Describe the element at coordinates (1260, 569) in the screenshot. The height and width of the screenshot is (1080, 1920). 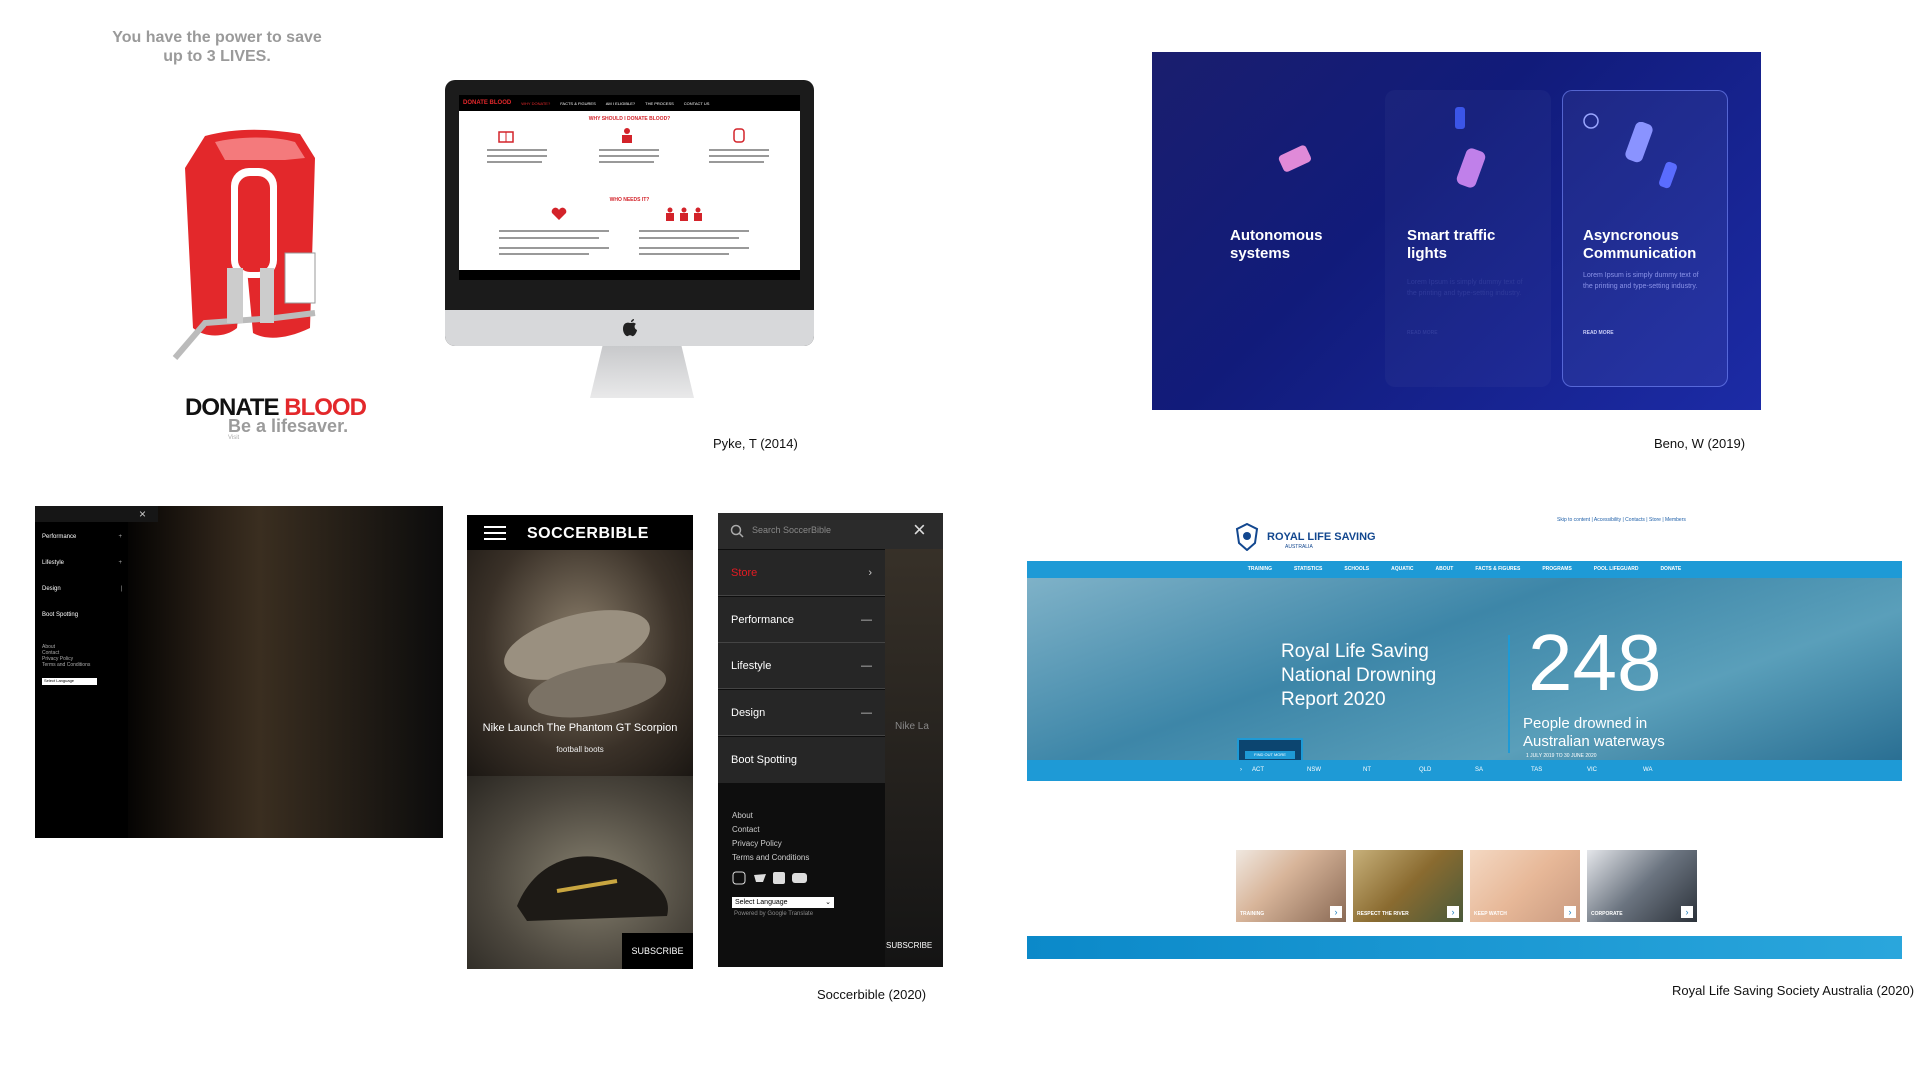
I see `rls-nav-item: TRAINING` at that location.